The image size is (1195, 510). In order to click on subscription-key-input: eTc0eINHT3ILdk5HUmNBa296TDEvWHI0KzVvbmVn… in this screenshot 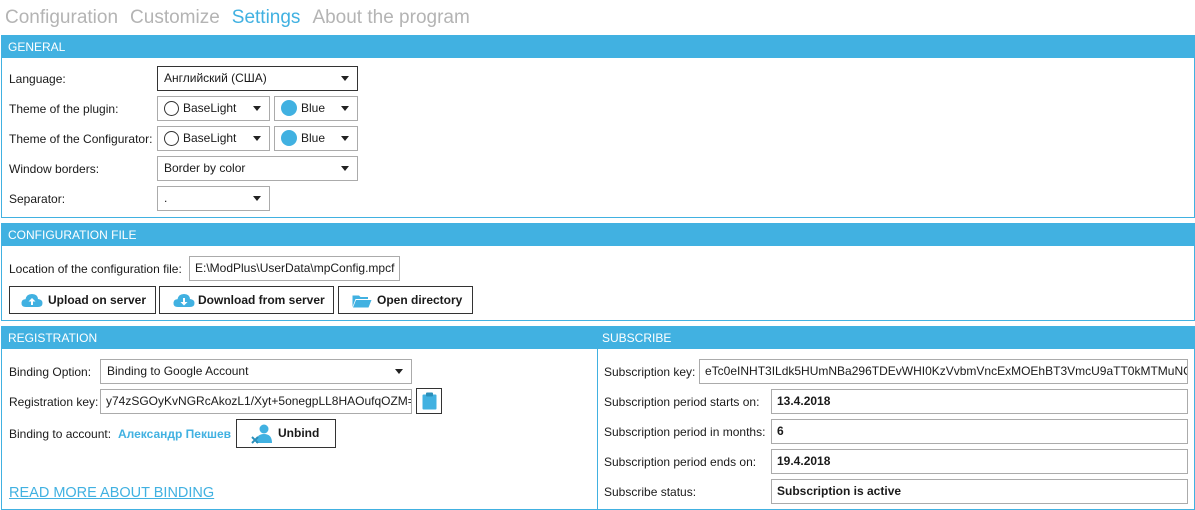, I will do `click(943, 371)`.